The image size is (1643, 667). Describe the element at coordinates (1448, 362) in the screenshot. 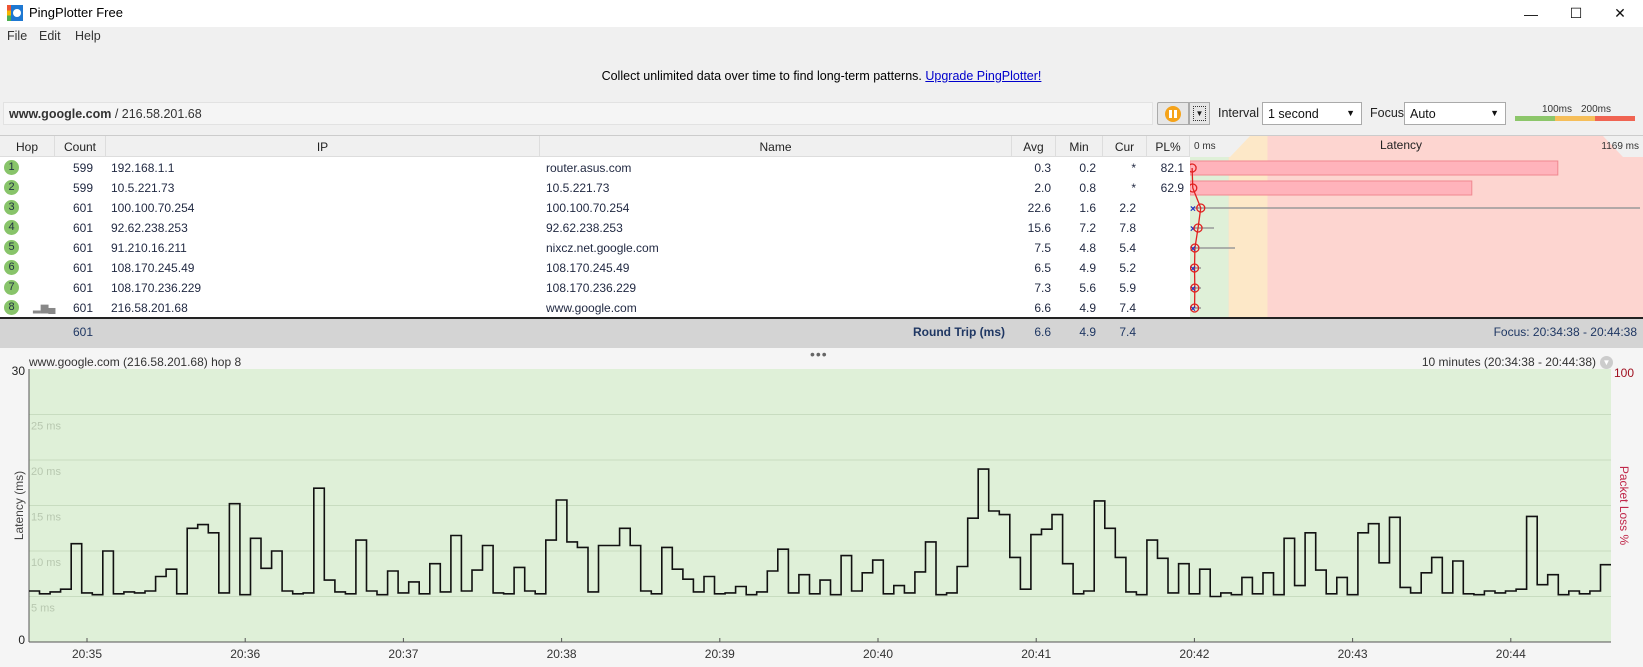

I see `time-range-label: 10 minutes (20:34:38 - 20:44:38)` at that location.